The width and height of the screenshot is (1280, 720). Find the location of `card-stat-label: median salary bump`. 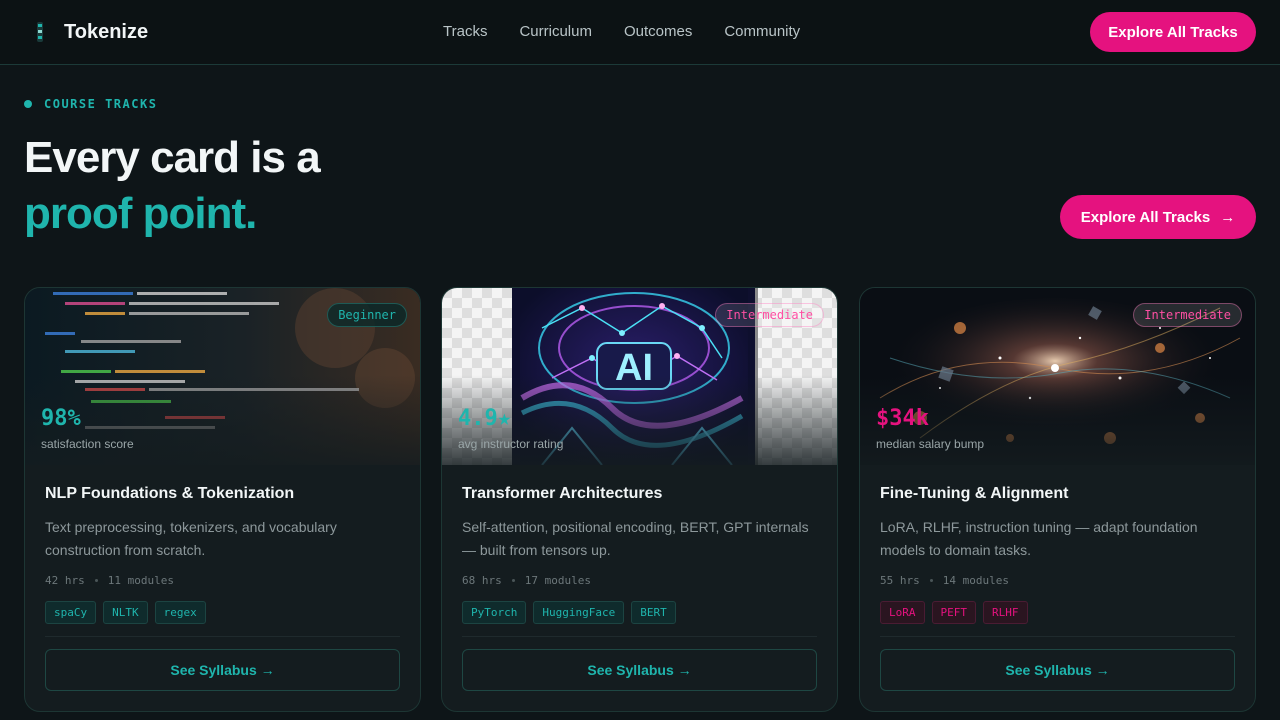

card-stat-label: median salary bump is located at coordinates (930, 444).